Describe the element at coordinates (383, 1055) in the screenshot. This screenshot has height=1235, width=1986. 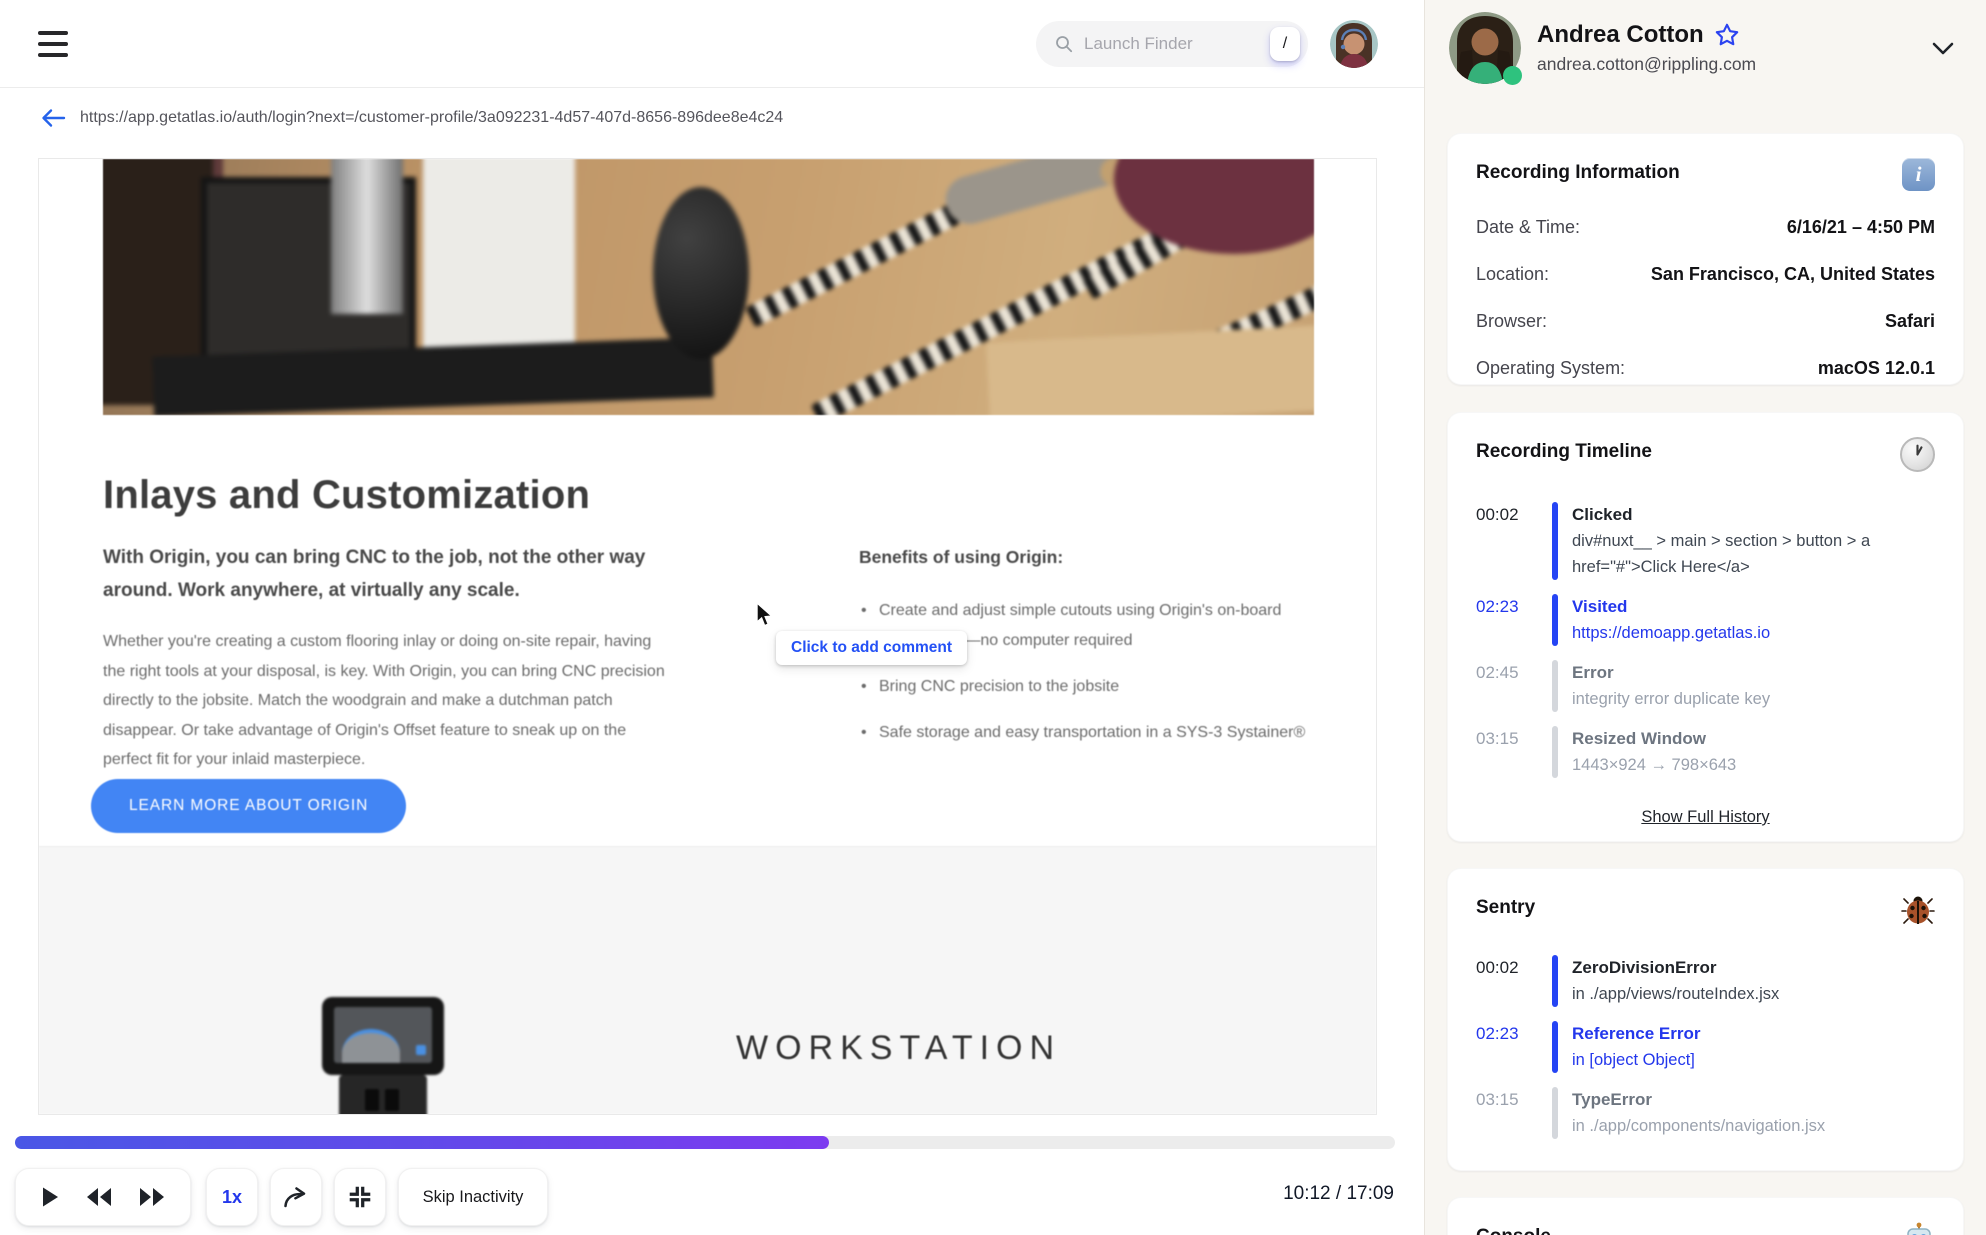
I see `workstation-device-image` at that location.